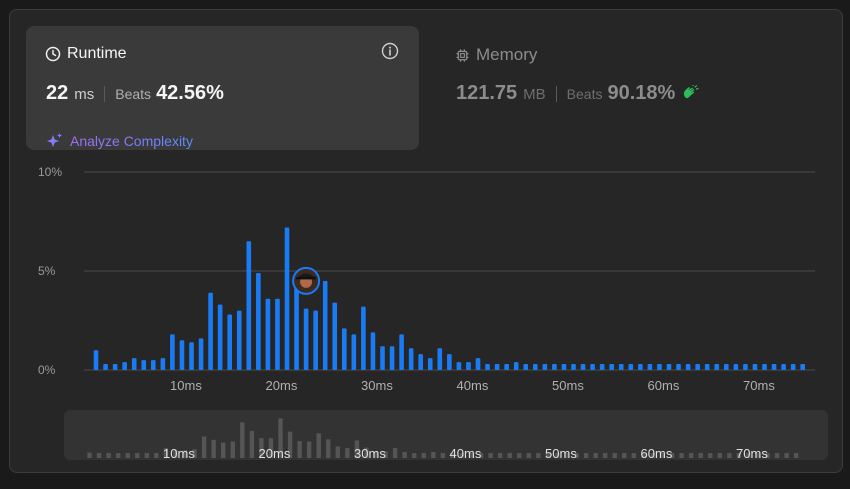 The image size is (850, 489). I want to click on runtime-beats-label: Beats, so click(133, 94).